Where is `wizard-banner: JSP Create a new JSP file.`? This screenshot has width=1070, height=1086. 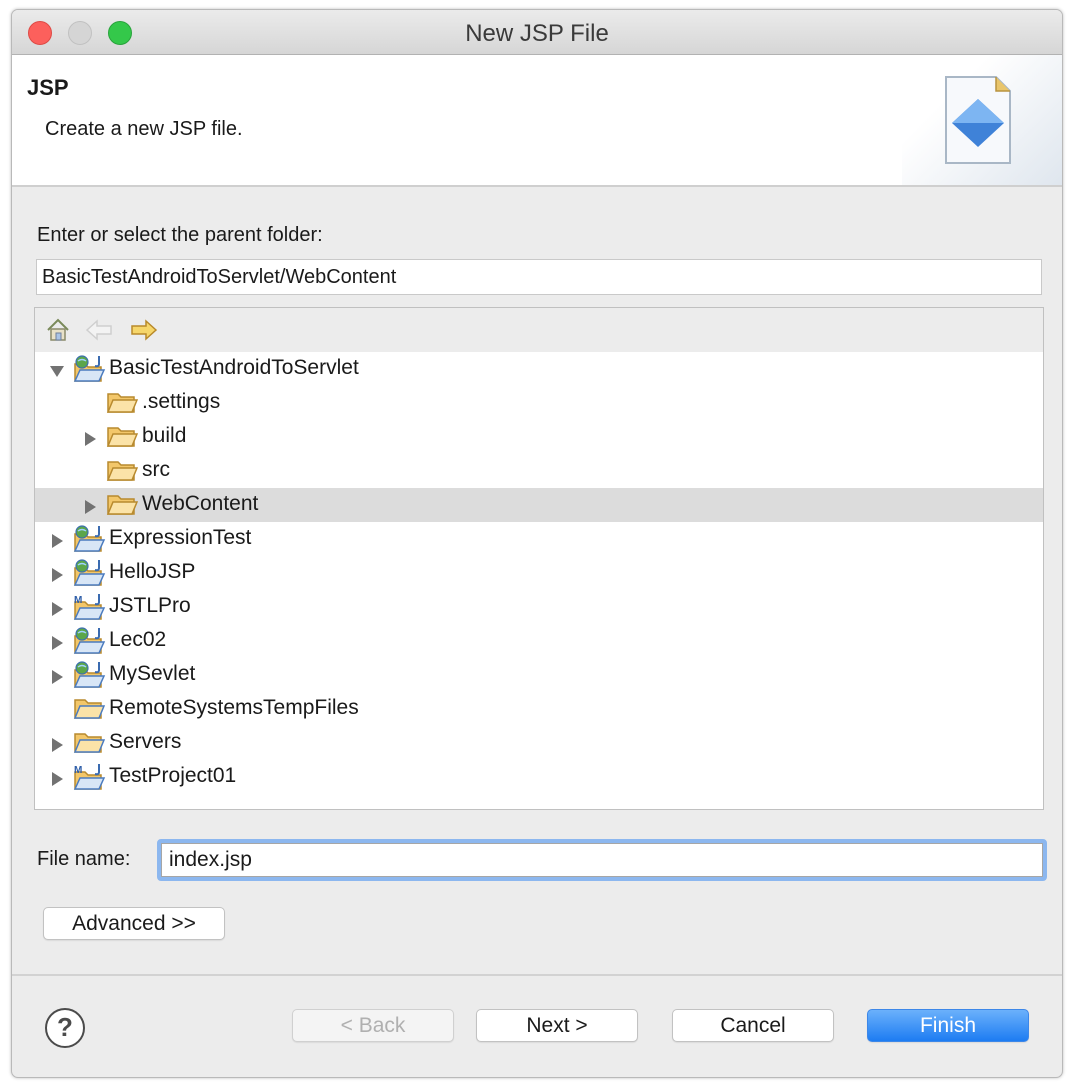 wizard-banner: JSP Create a new JSP file. is located at coordinates (537, 121).